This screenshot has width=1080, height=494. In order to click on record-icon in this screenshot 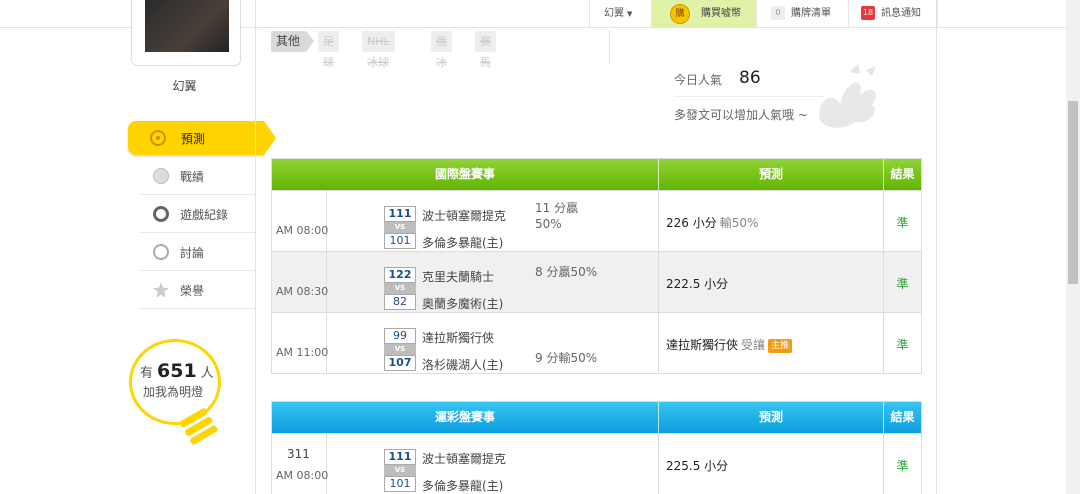, I will do `click(161, 176)`.